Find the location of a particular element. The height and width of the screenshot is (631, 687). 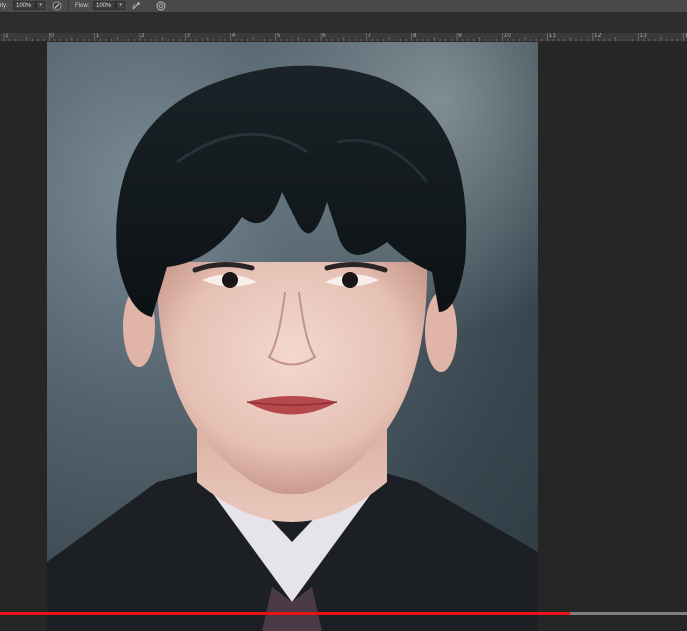

ruler-label: 2 is located at coordinates (142, 36).